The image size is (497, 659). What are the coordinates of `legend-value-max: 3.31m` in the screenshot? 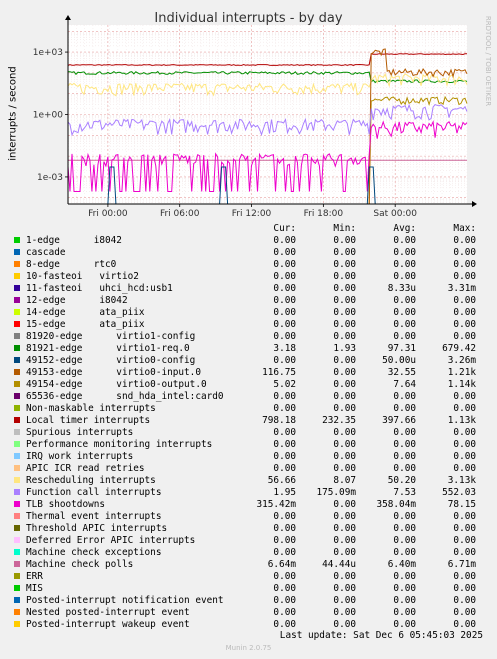 It's located at (461, 288).